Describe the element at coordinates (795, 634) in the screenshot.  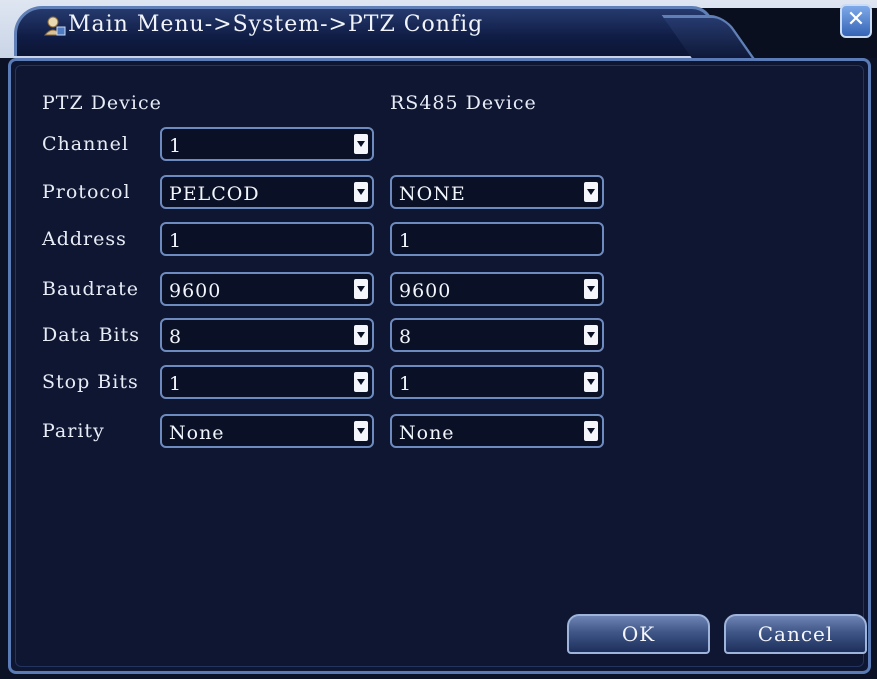
I see `cancel-button: Cancel` at that location.